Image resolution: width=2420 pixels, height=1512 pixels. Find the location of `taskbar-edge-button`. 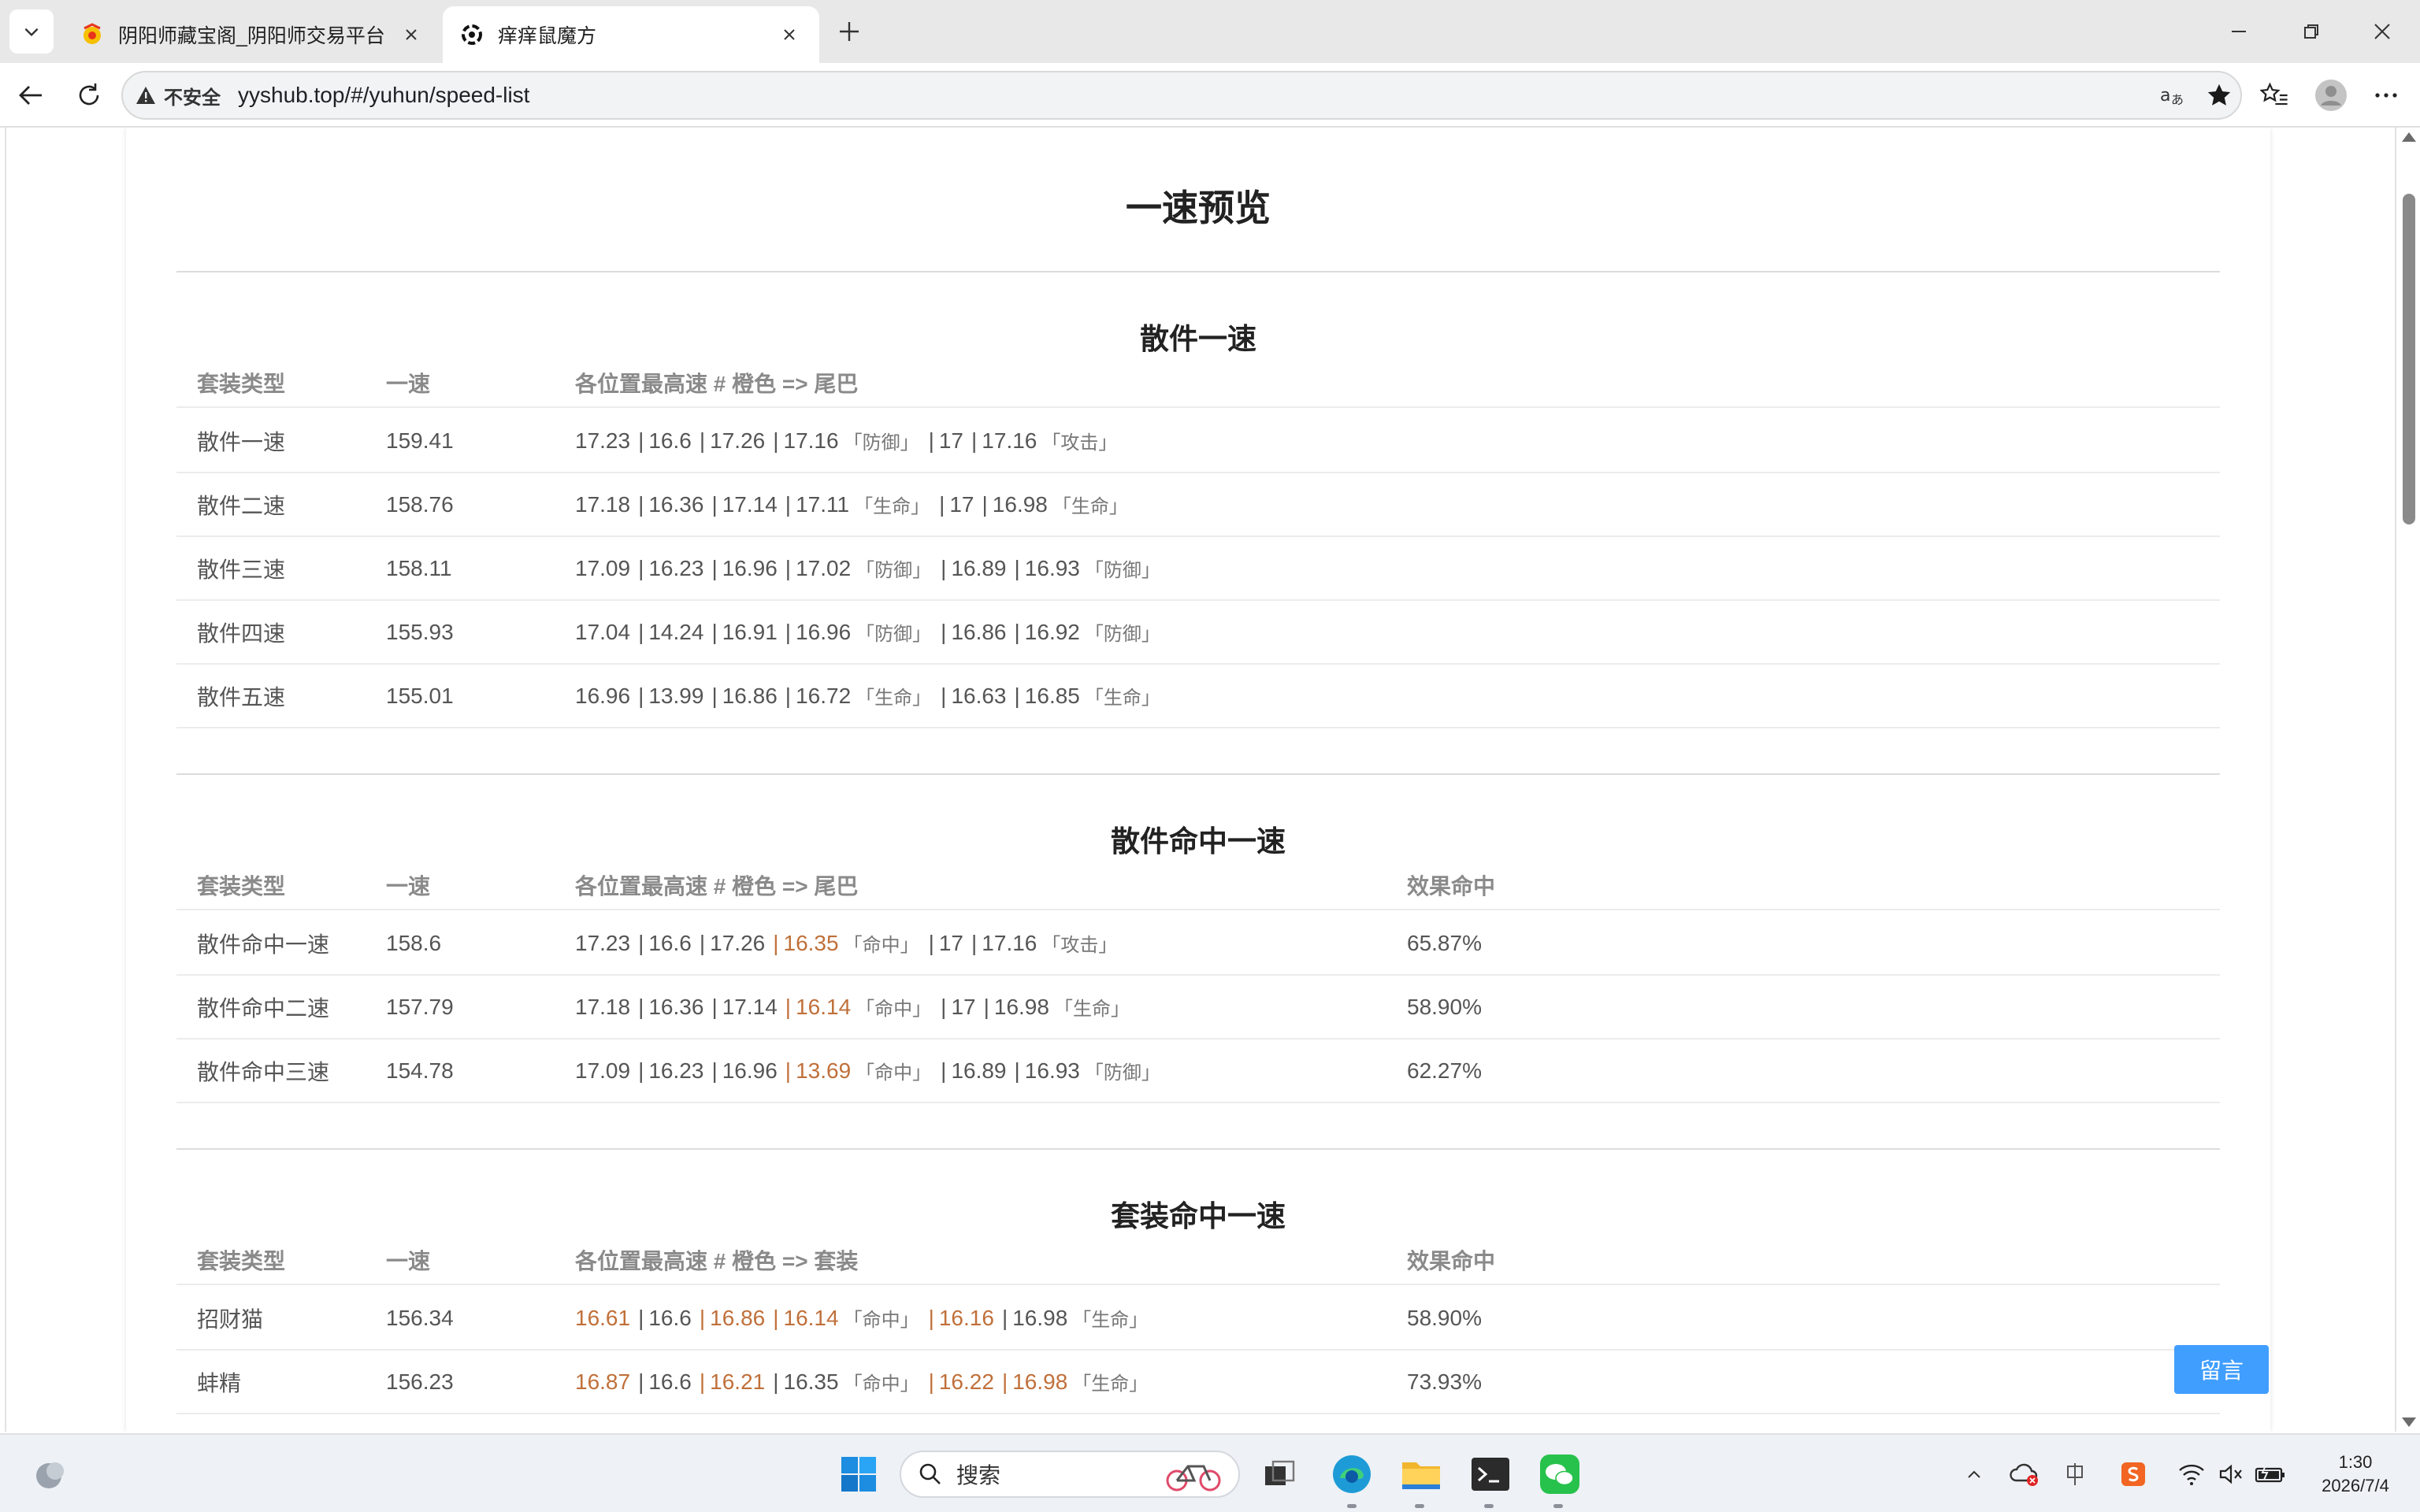

taskbar-edge-button is located at coordinates (1352, 1474).